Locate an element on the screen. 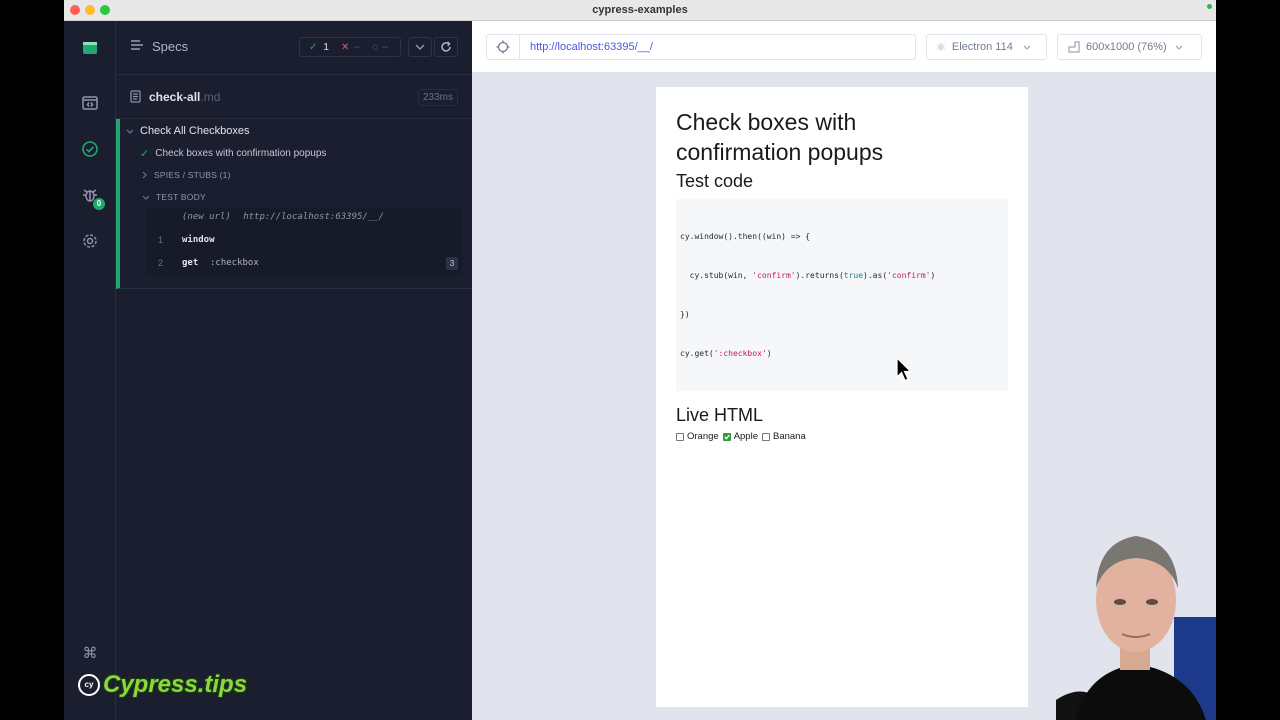 This screenshot has width=1280, height=720. zoom-window-button is located at coordinates (105, 10).